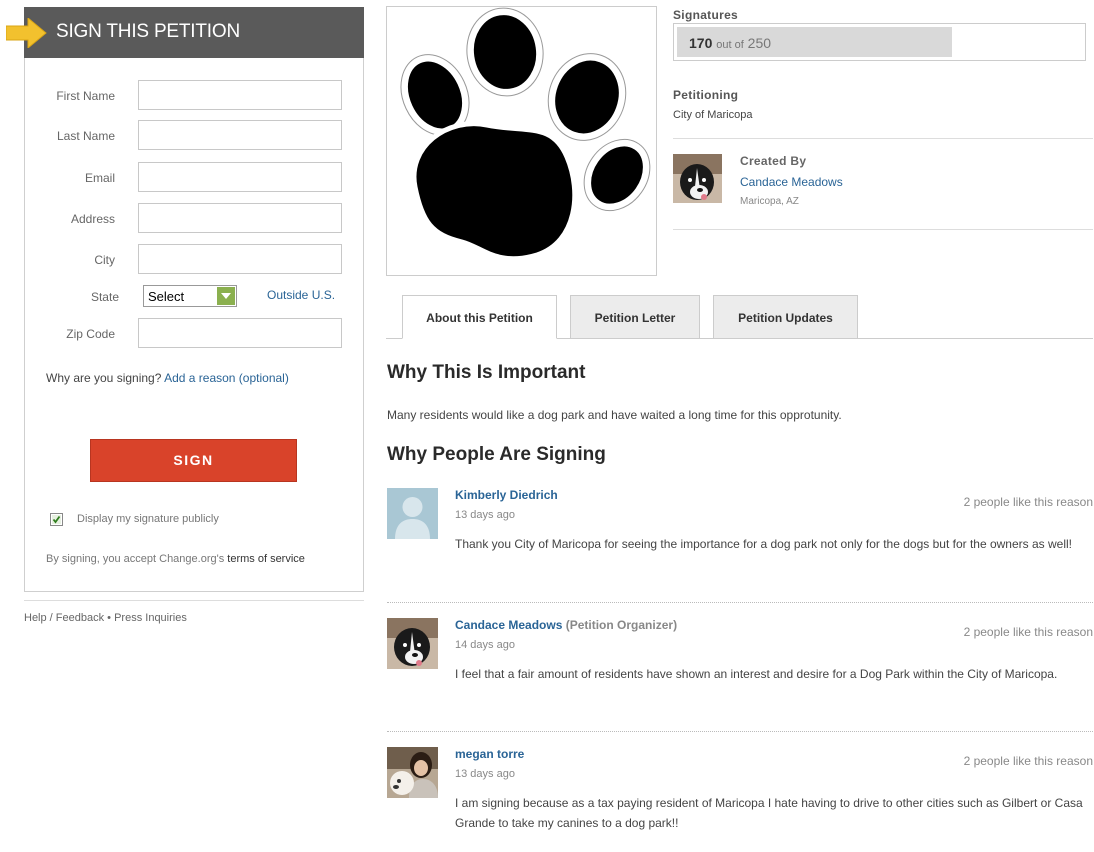  What do you see at coordinates (412, 513) in the screenshot?
I see `default-avatar-icon` at bounding box center [412, 513].